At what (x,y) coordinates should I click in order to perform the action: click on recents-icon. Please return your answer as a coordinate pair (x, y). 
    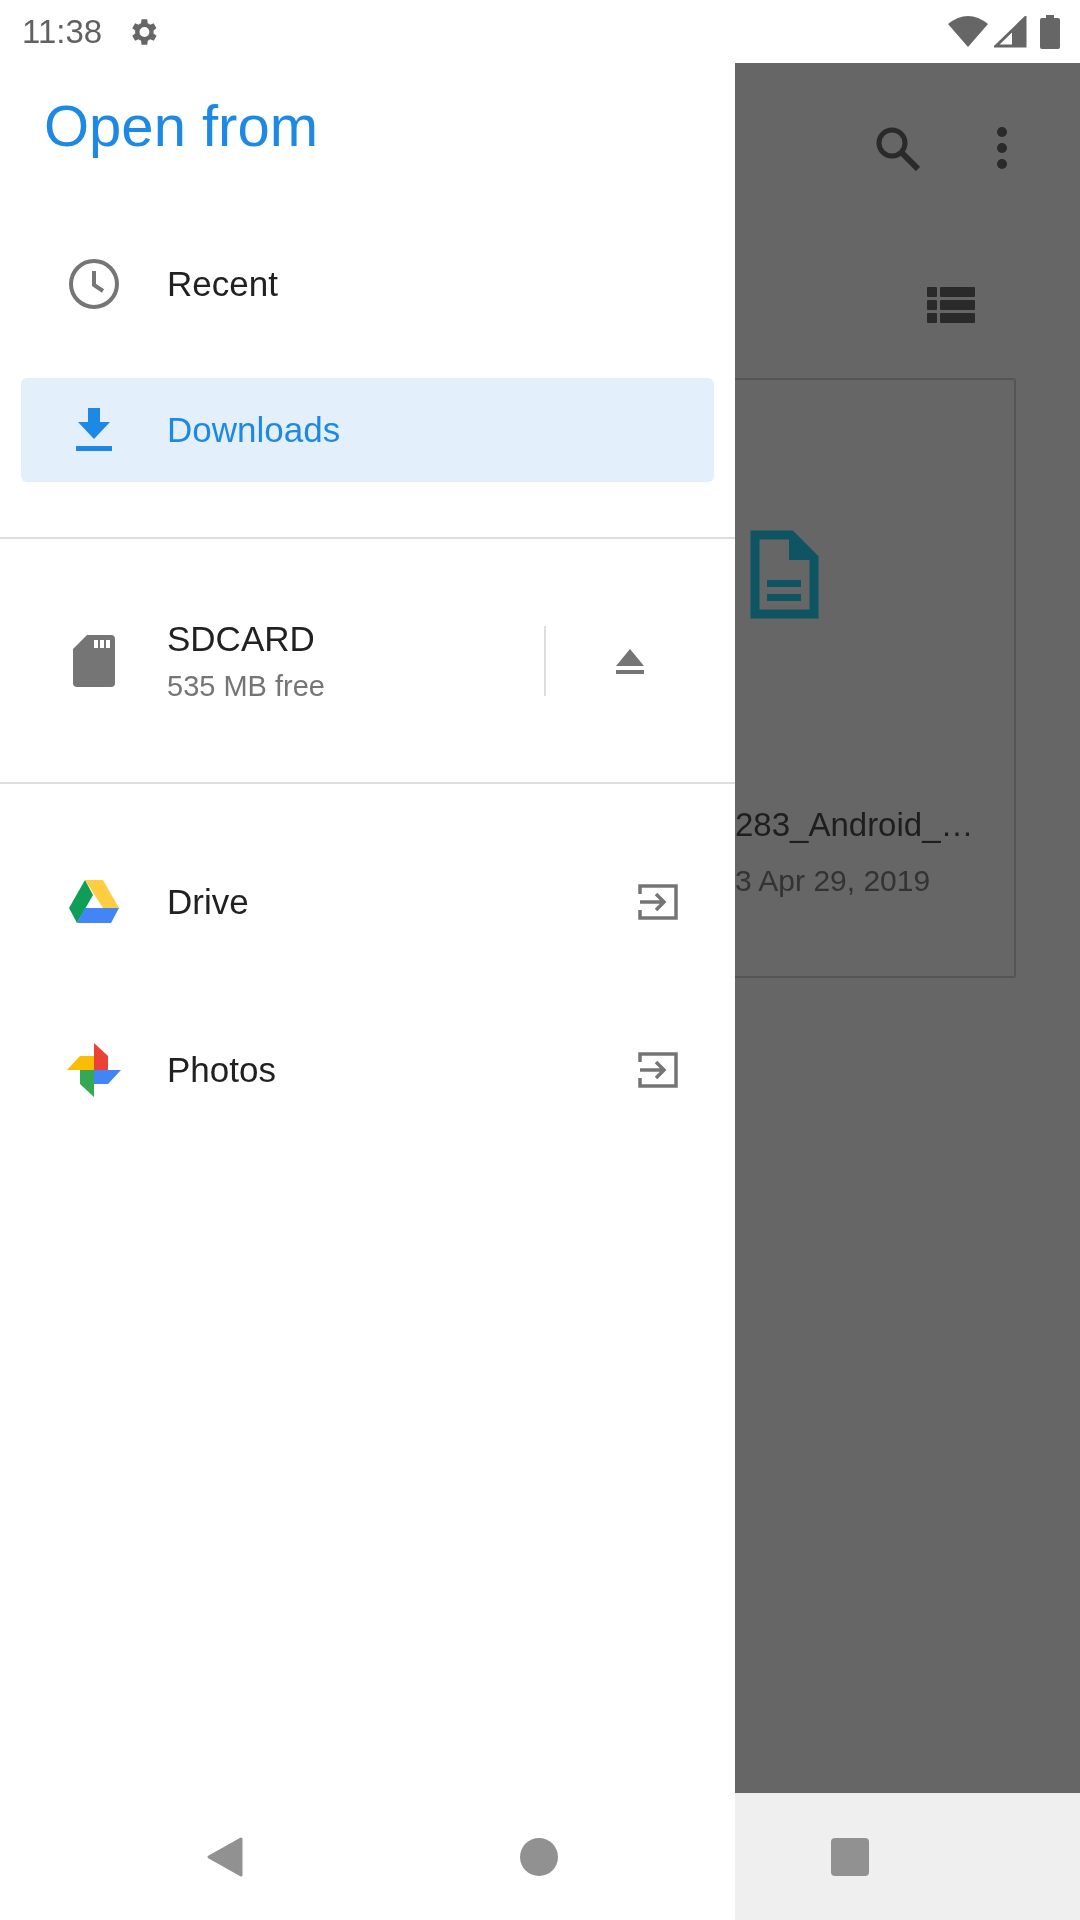
    Looking at the image, I should click on (850, 1856).